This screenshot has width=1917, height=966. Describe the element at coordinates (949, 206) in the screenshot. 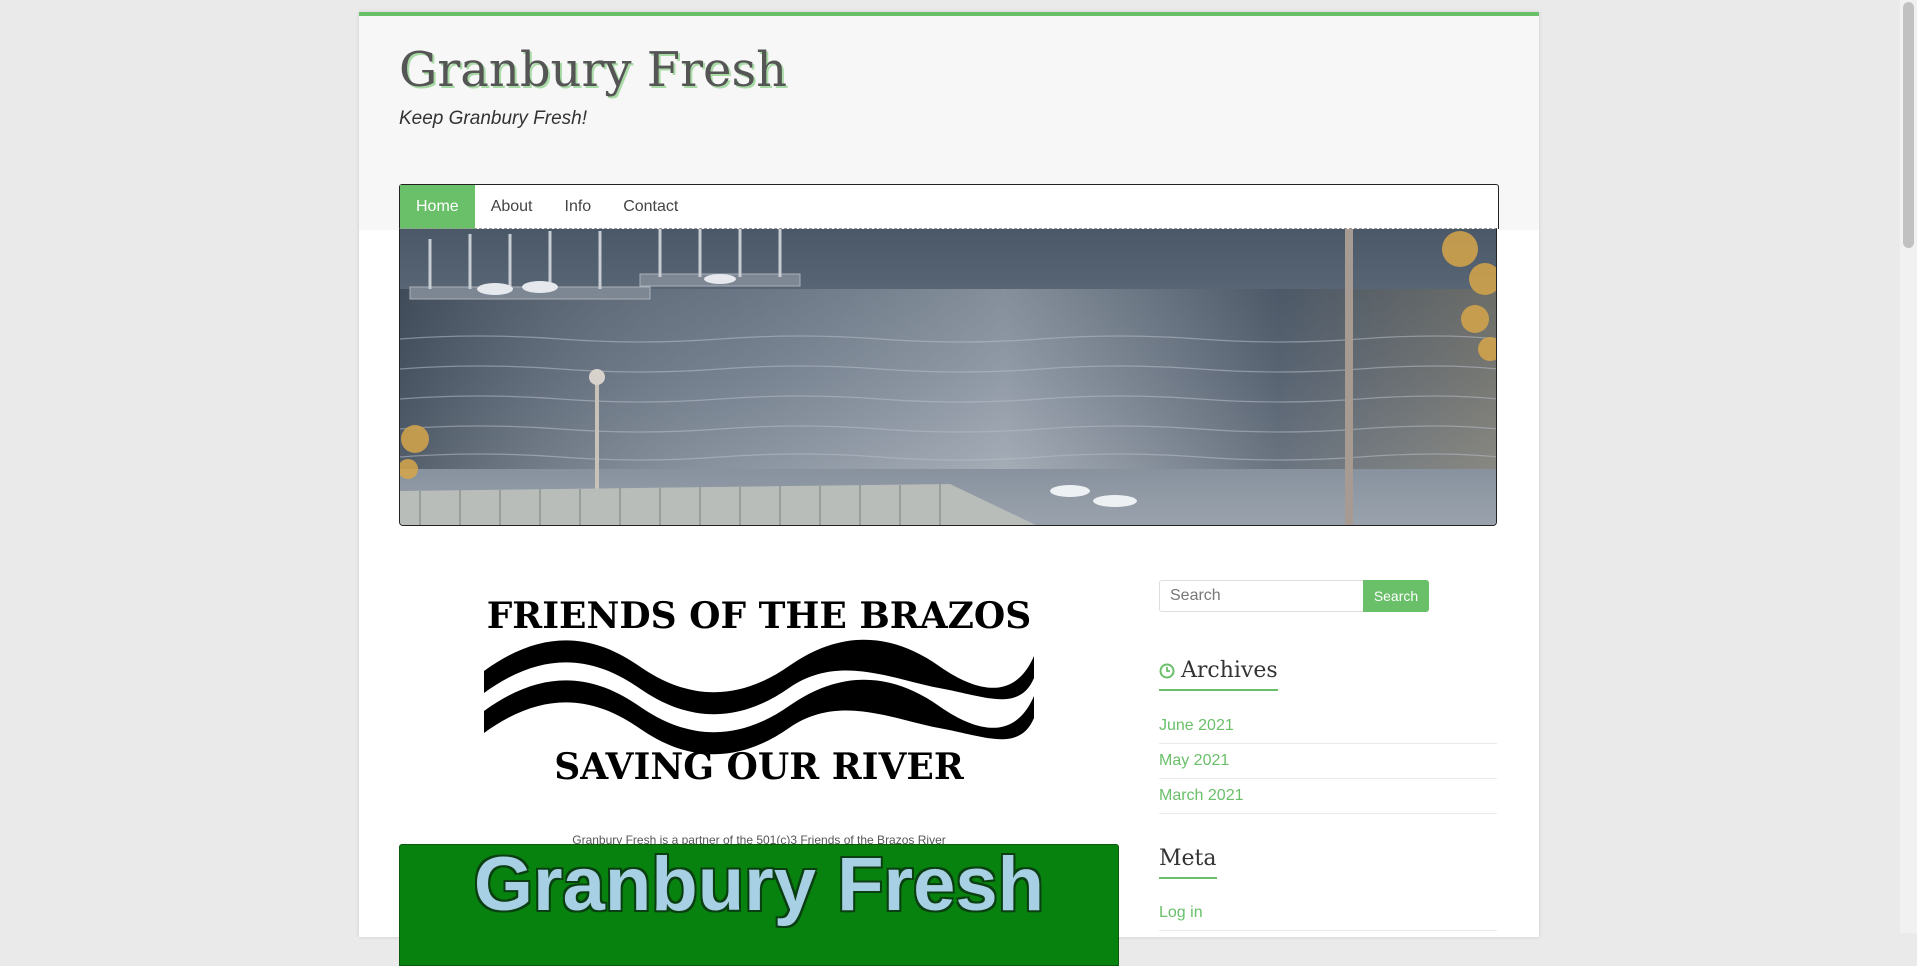

I see `main-navigation: Home About Info Contact` at that location.